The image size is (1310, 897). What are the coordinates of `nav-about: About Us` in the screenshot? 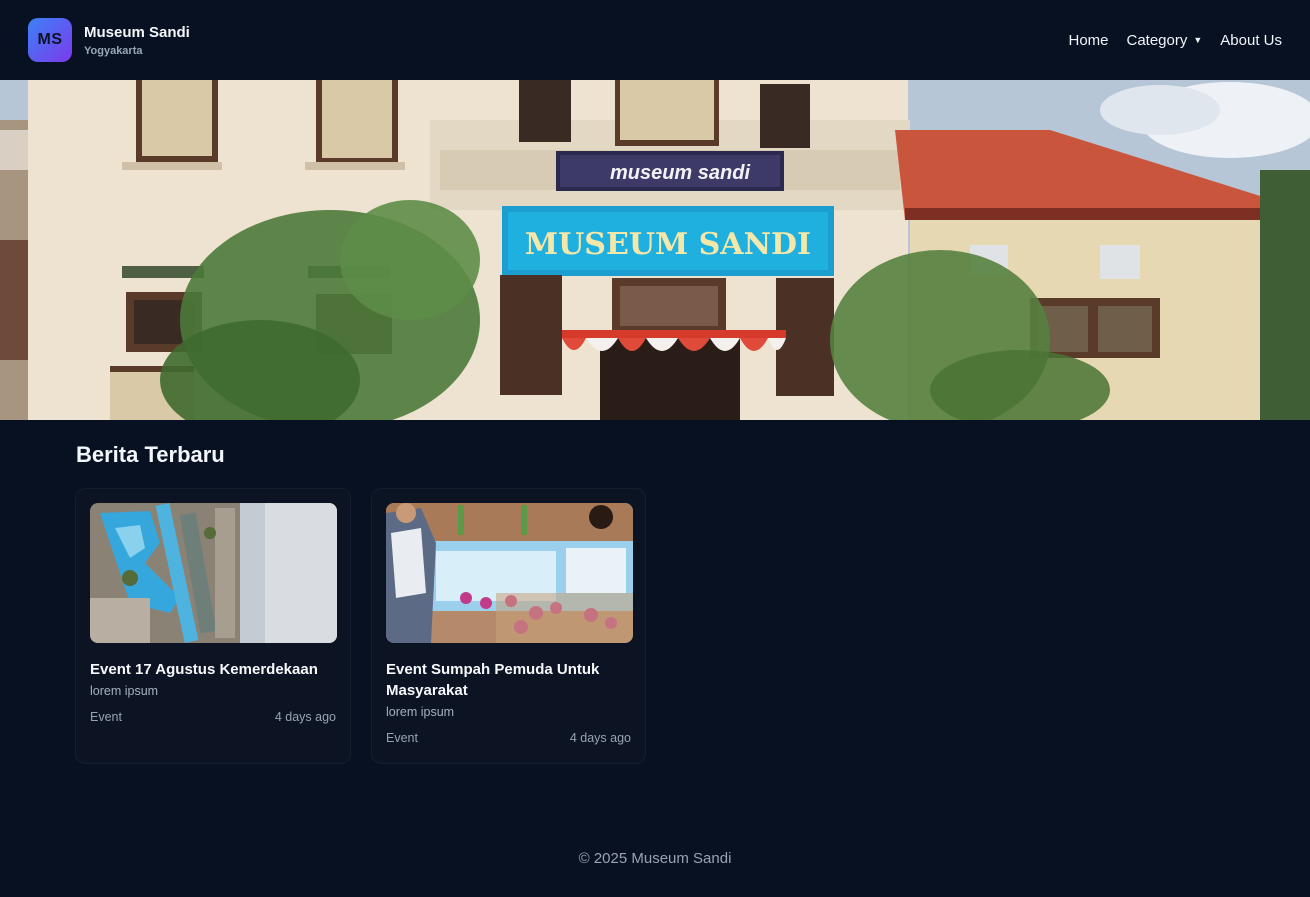 It's located at (1251, 40).